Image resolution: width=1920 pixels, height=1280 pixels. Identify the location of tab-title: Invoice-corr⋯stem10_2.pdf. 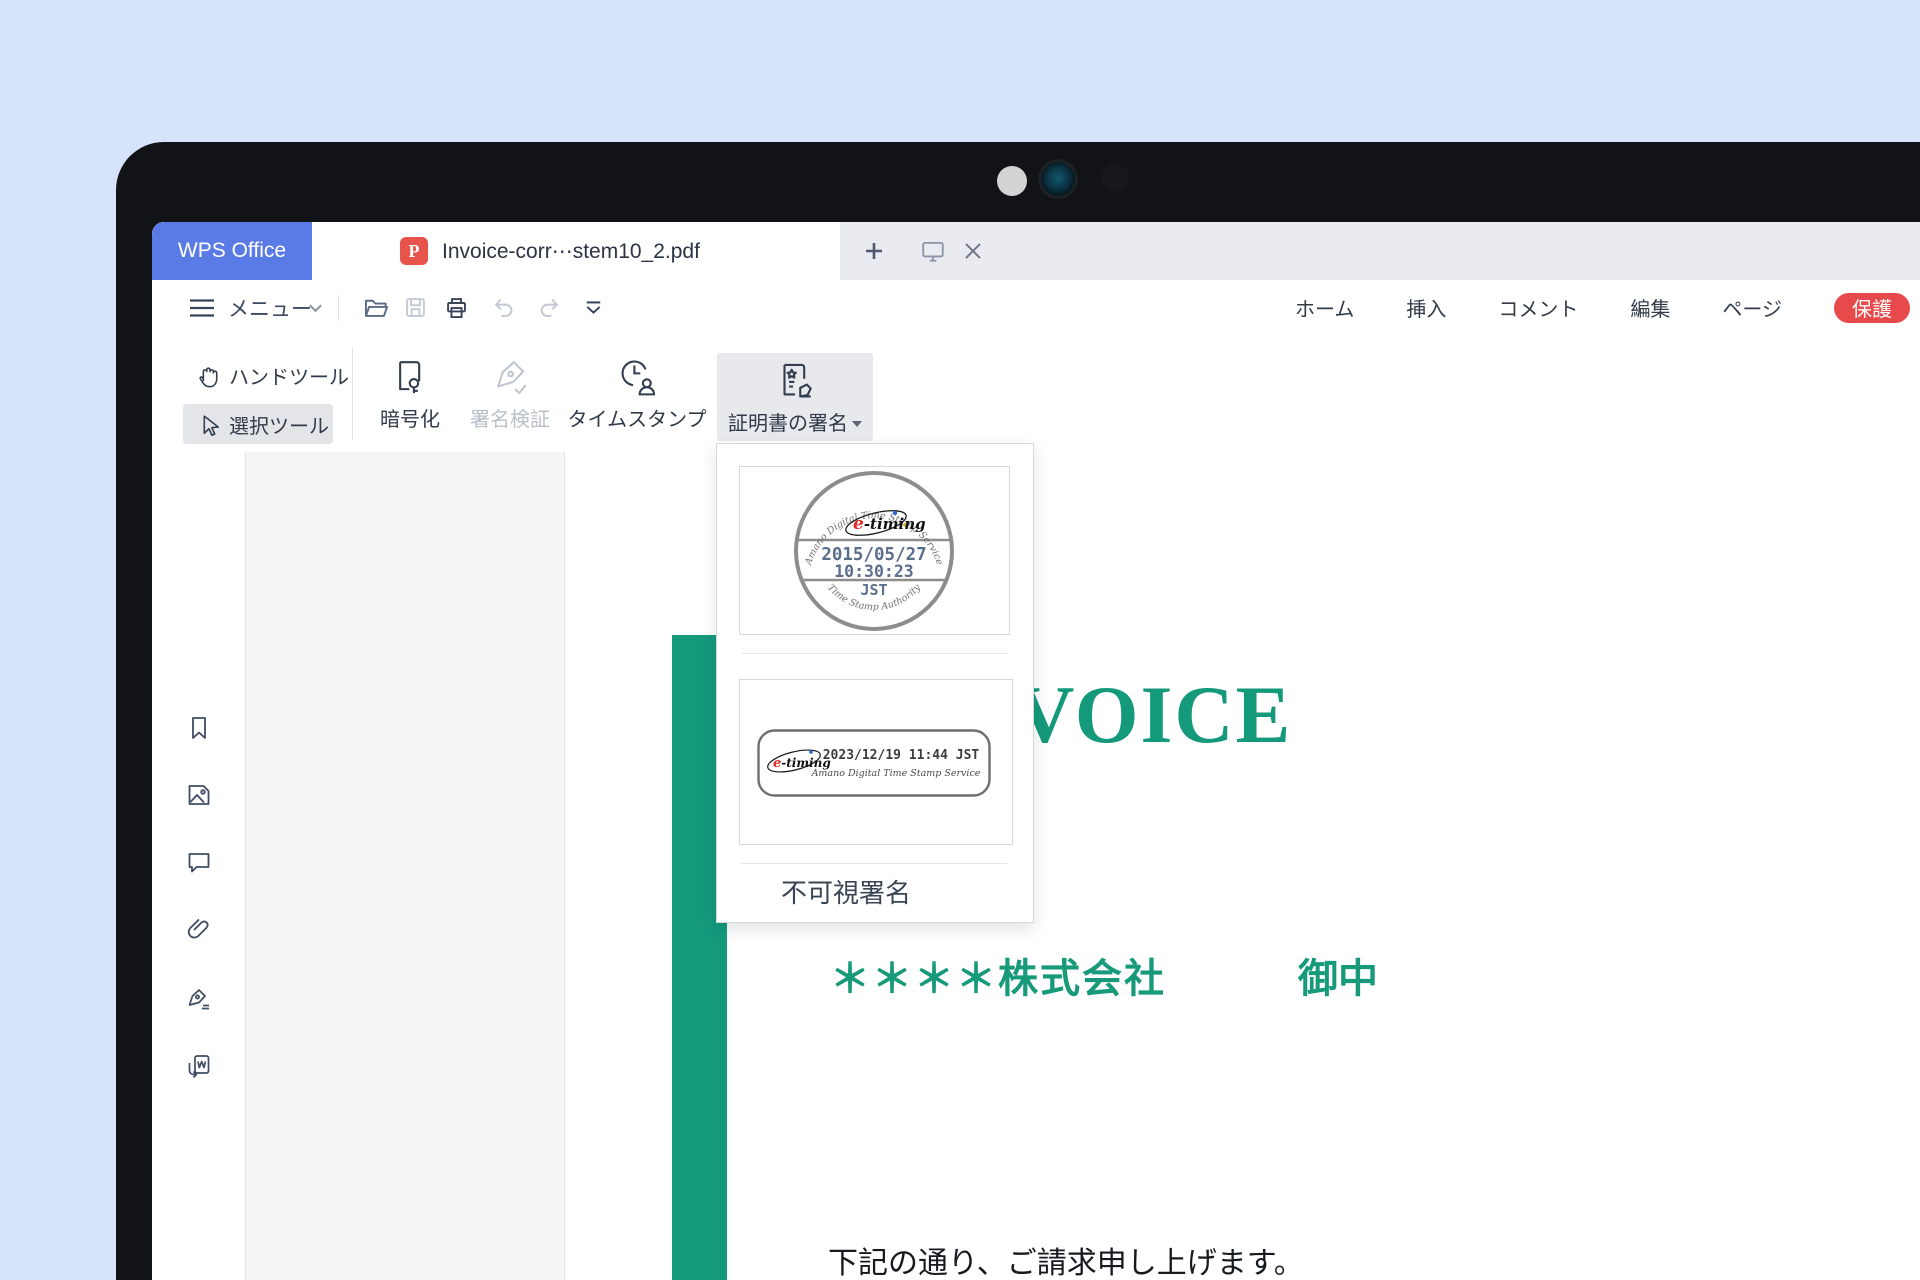
(571, 251).